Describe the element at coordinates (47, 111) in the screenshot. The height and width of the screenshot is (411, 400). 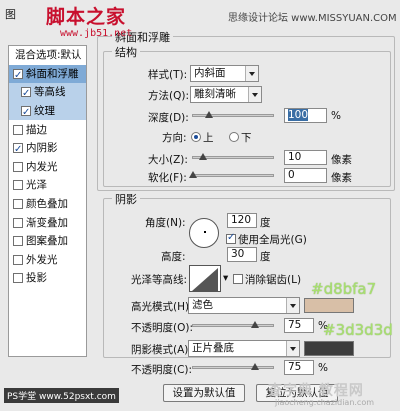
I see `style-item-2: 纹理` at that location.